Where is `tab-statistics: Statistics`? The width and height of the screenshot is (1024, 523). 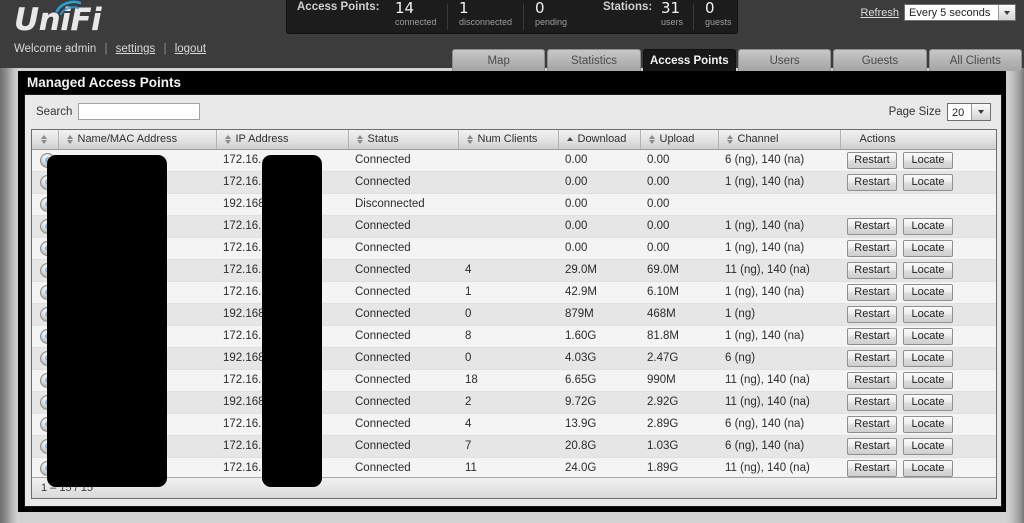
tab-statistics: Statistics is located at coordinates (594, 60).